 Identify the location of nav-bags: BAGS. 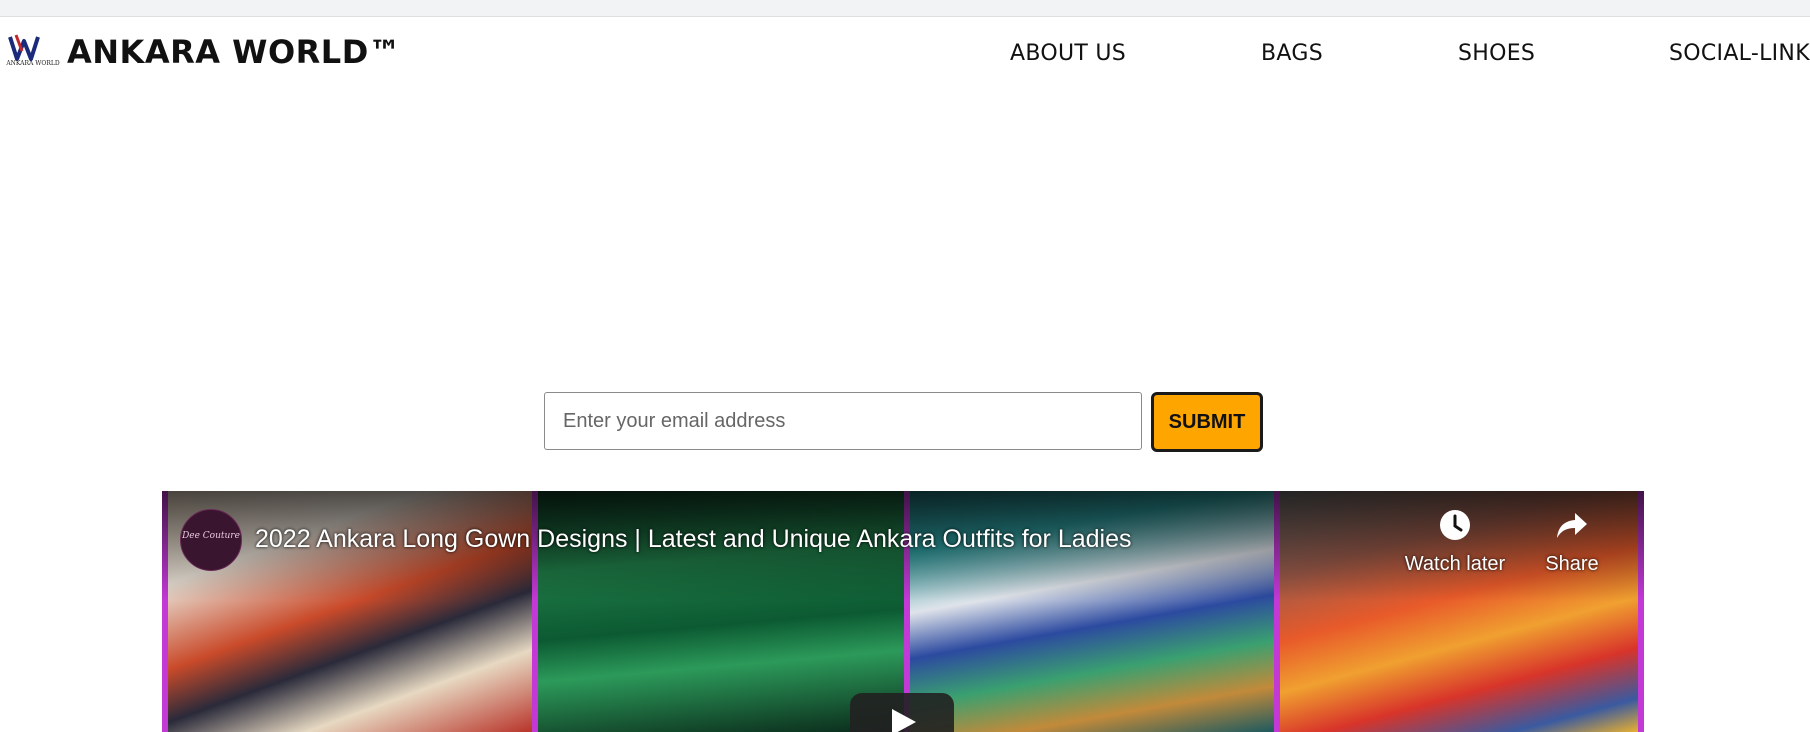
(1292, 53).